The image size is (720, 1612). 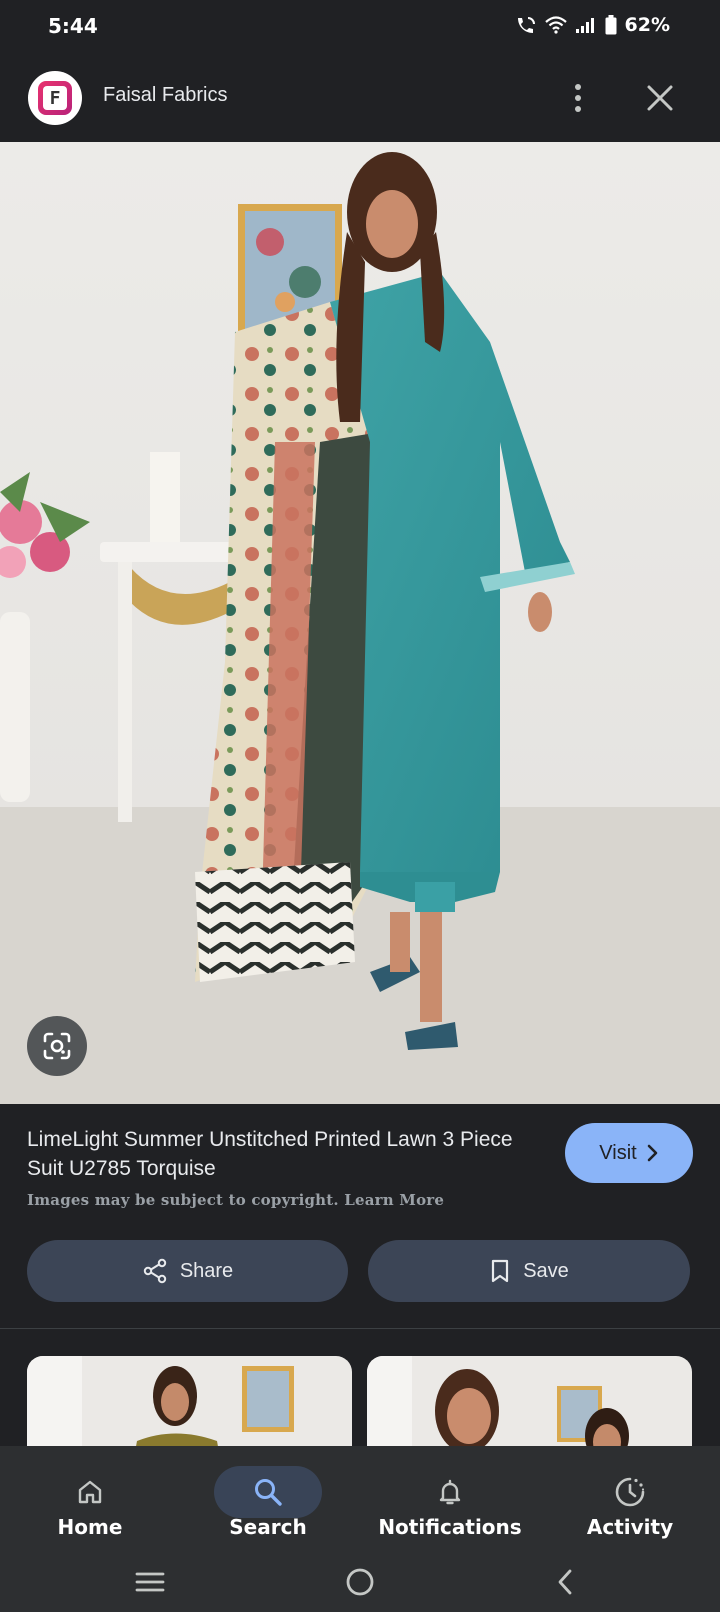 I want to click on section-divider, so click(x=360, y=1328).